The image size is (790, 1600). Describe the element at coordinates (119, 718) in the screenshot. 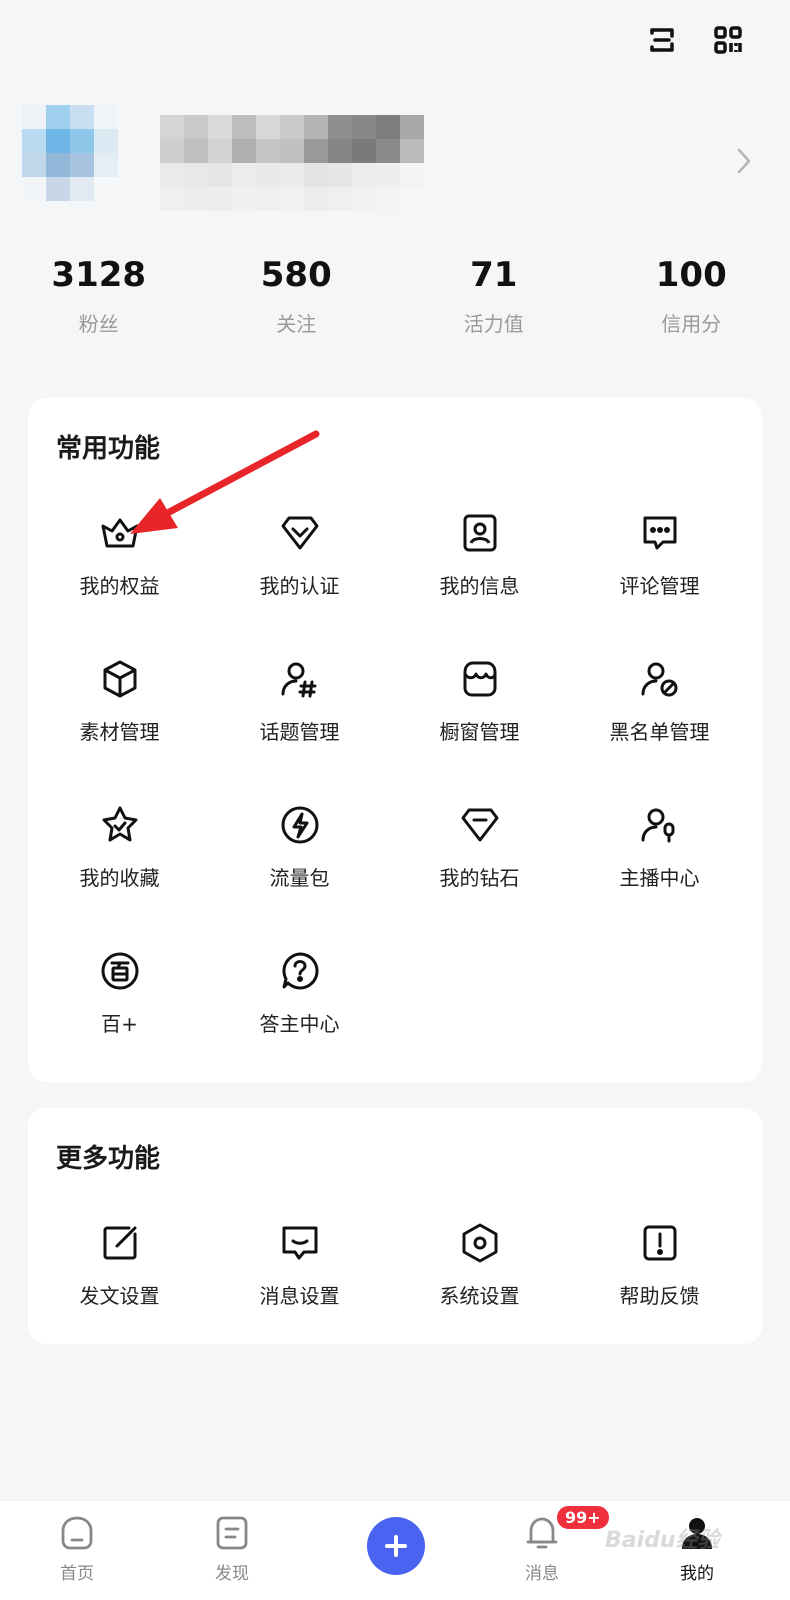

I see `item-material-manage: 素材管理` at that location.